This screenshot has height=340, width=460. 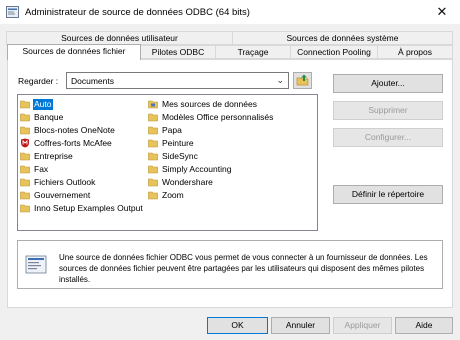 I want to click on tab-about: À propos, so click(x=415, y=52).